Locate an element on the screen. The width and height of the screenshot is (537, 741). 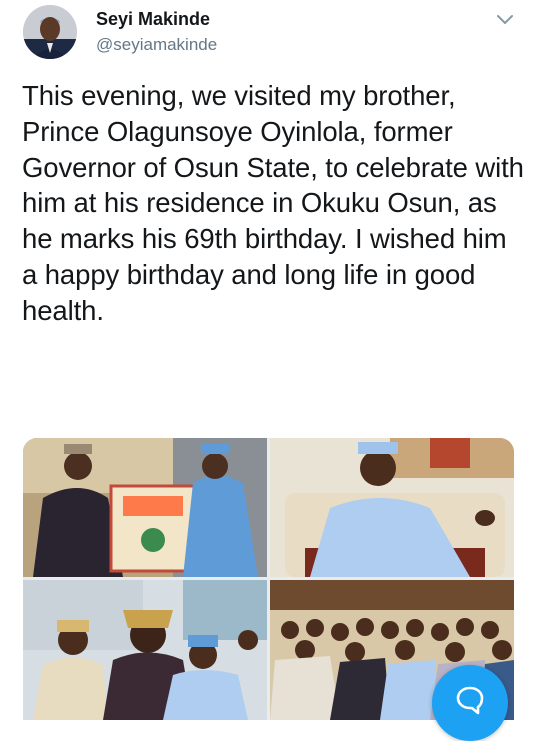
photo-embrace is located at coordinates (145, 650).